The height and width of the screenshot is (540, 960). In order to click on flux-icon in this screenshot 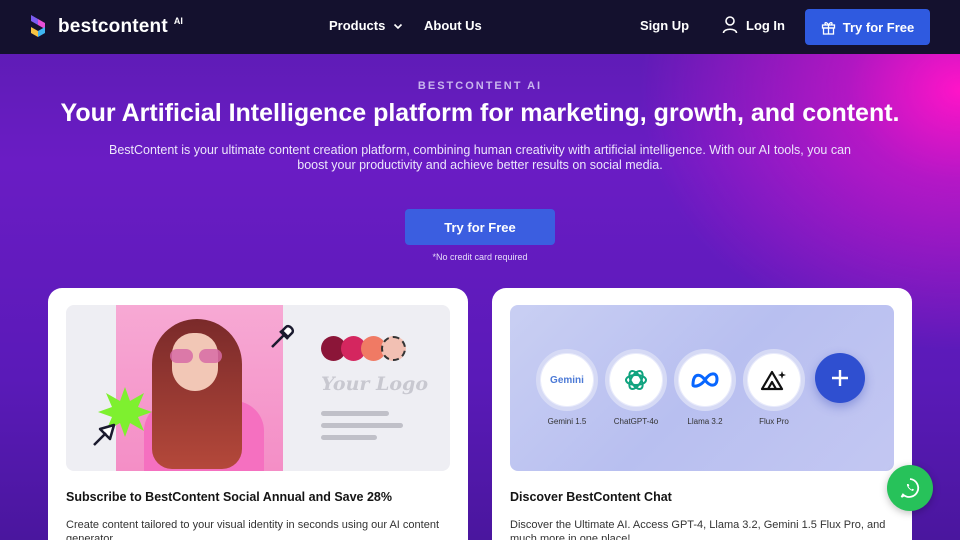, I will do `click(773, 380)`.